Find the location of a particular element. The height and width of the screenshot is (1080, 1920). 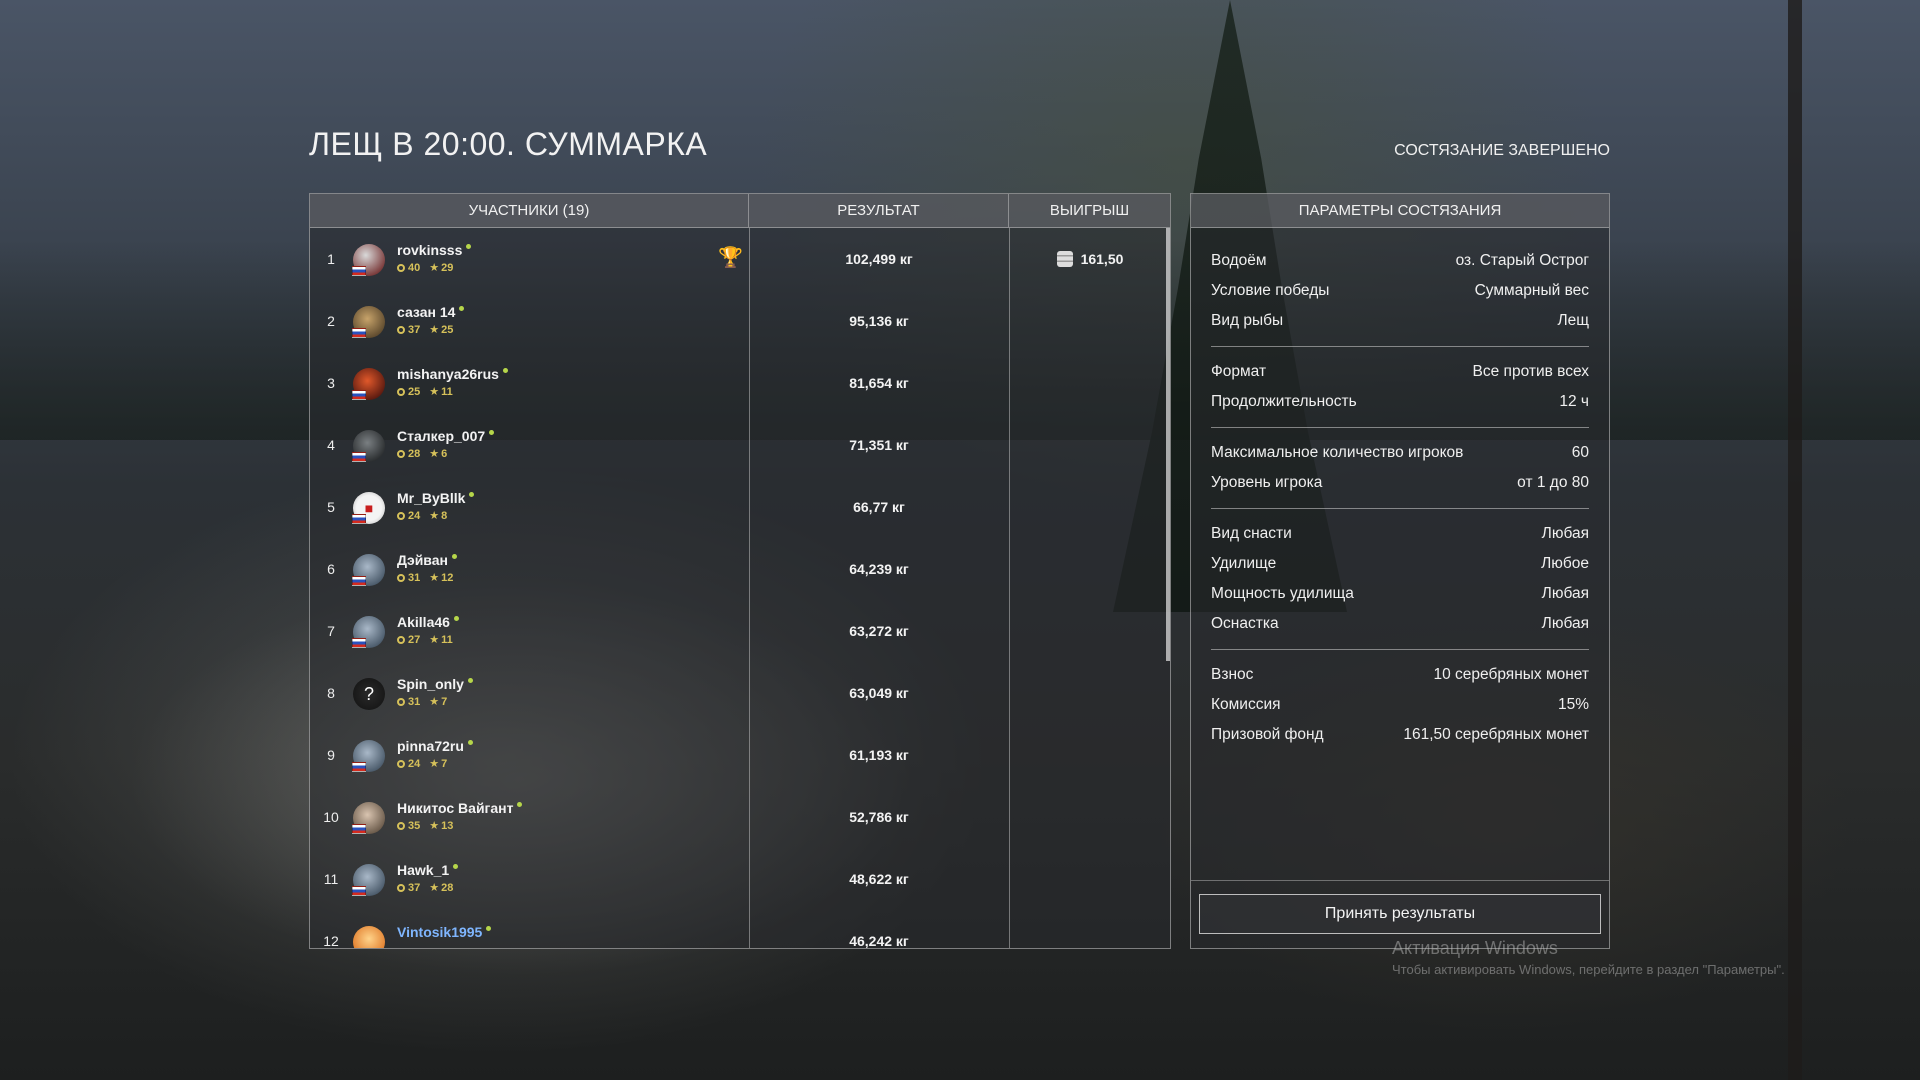

param-row: Водоём оз. Старый Острог is located at coordinates (1400, 261).